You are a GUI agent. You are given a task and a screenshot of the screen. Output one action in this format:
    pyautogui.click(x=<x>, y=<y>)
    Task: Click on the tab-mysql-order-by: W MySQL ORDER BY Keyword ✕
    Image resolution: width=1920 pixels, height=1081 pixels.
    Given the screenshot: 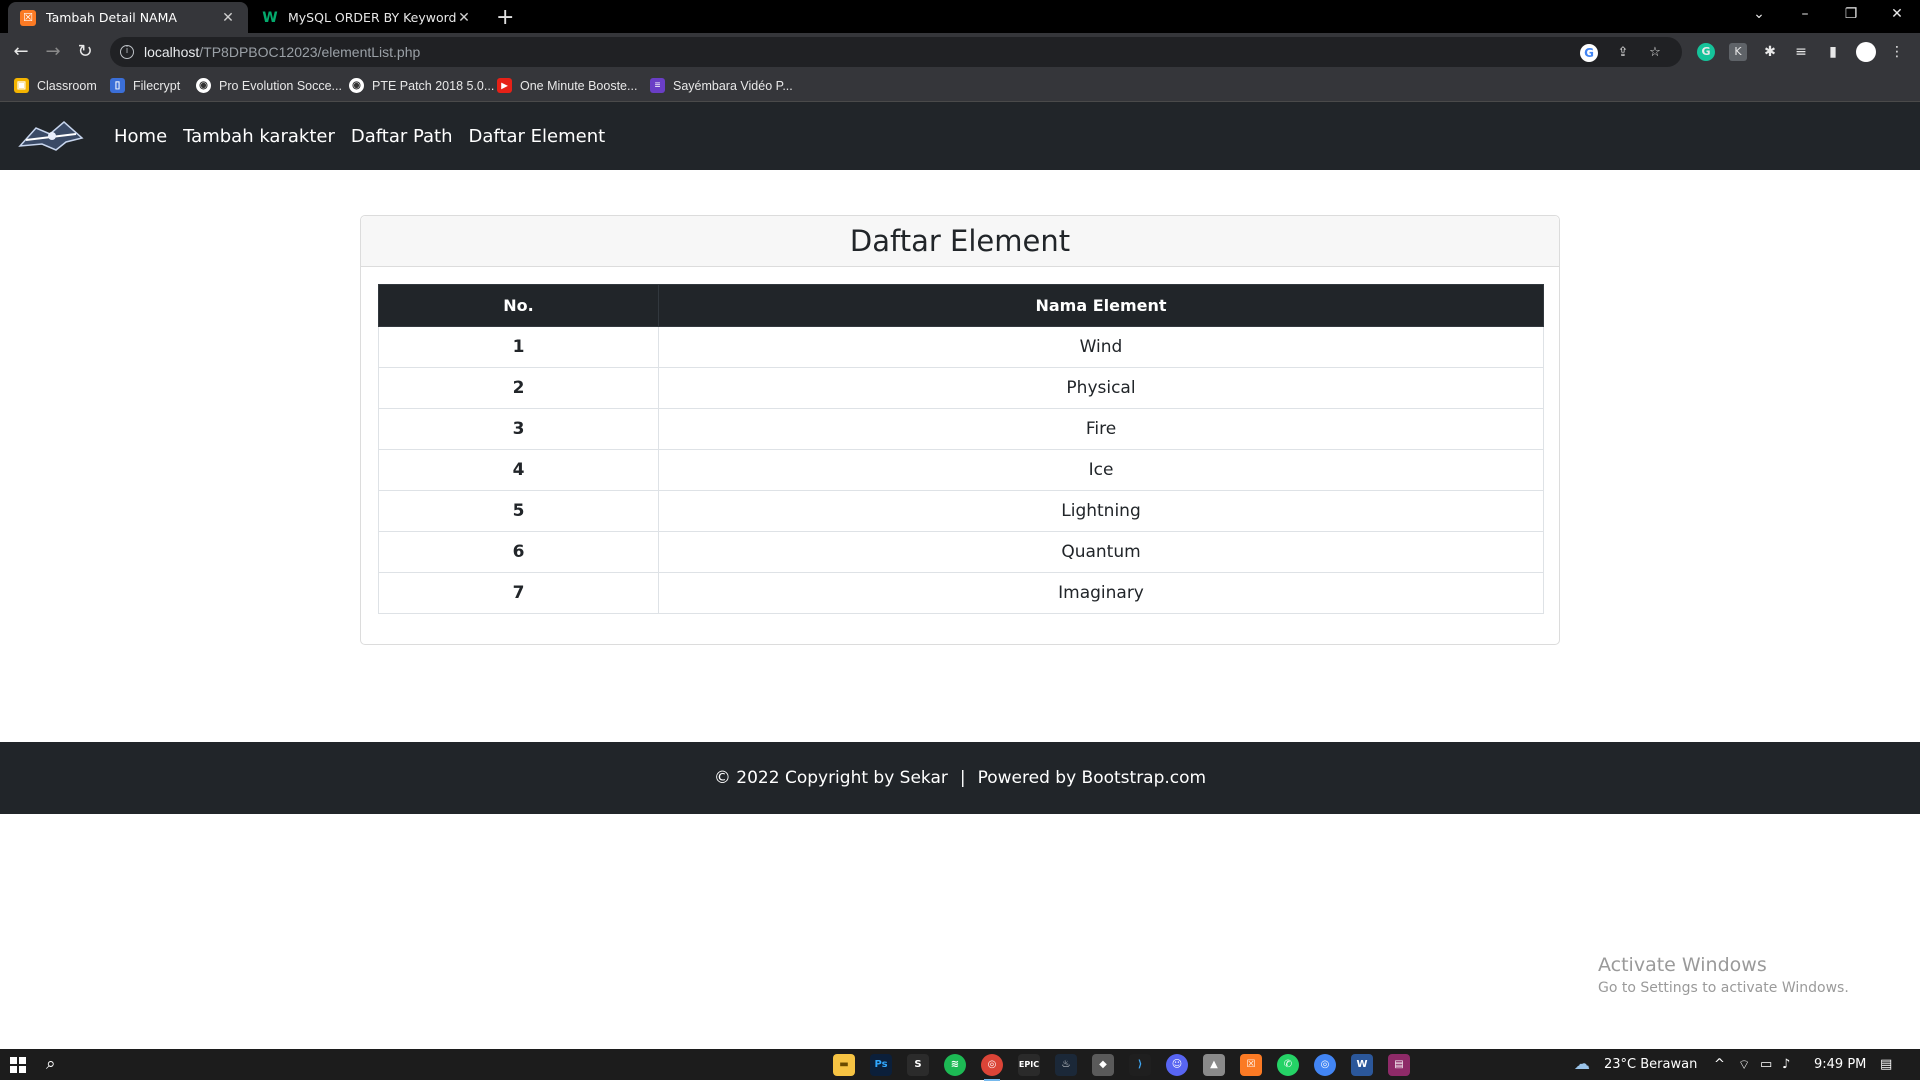 What is the action you would take?
    pyautogui.click(x=367, y=17)
    